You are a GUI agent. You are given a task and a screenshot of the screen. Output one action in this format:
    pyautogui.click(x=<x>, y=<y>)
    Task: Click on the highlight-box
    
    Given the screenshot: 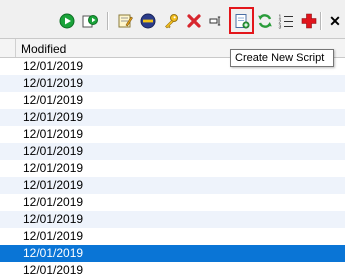 What is the action you would take?
    pyautogui.click(x=241, y=20)
    